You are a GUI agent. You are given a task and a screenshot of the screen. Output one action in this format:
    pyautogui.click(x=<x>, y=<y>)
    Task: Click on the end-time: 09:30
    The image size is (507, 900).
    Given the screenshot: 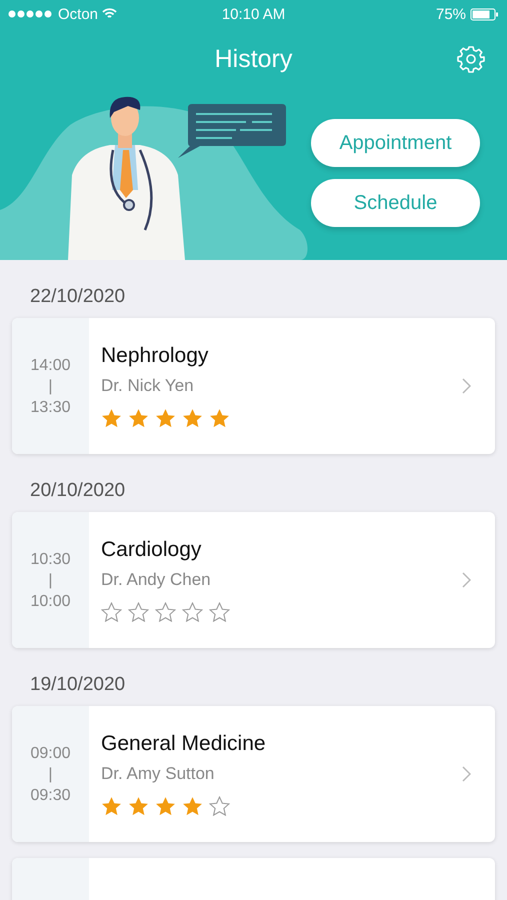 What is the action you would take?
    pyautogui.click(x=50, y=796)
    